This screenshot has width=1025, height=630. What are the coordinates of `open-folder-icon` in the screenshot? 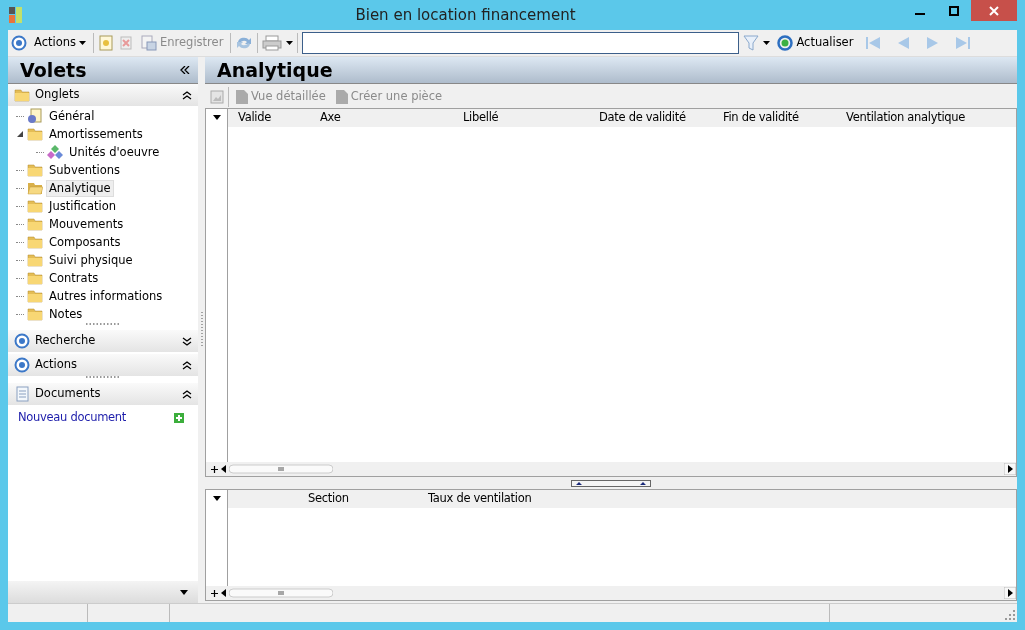 It's located at (35, 188).